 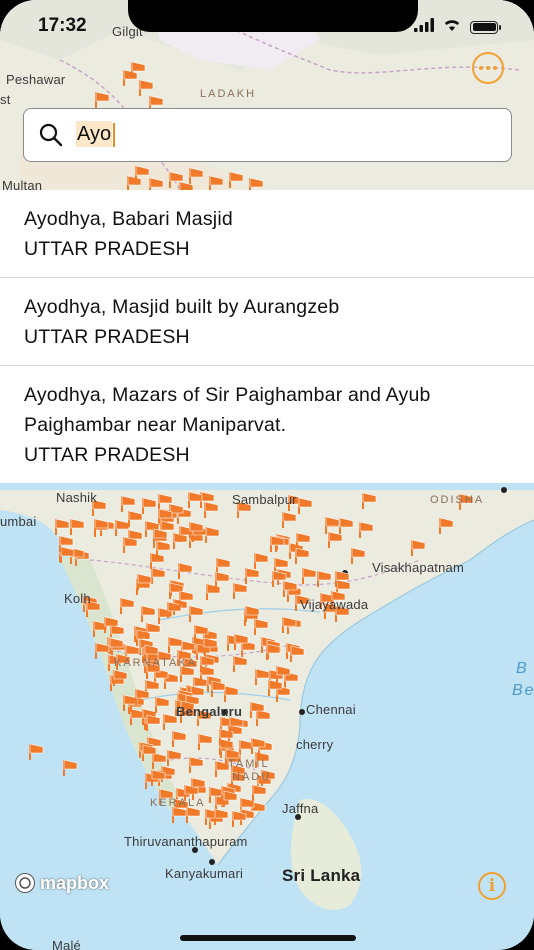 I want to click on map-label-nadu: NADU, so click(x=252, y=777).